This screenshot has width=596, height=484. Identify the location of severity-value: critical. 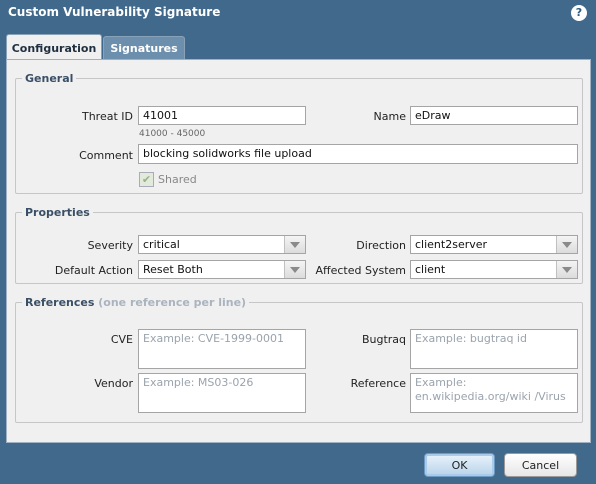
(161, 244).